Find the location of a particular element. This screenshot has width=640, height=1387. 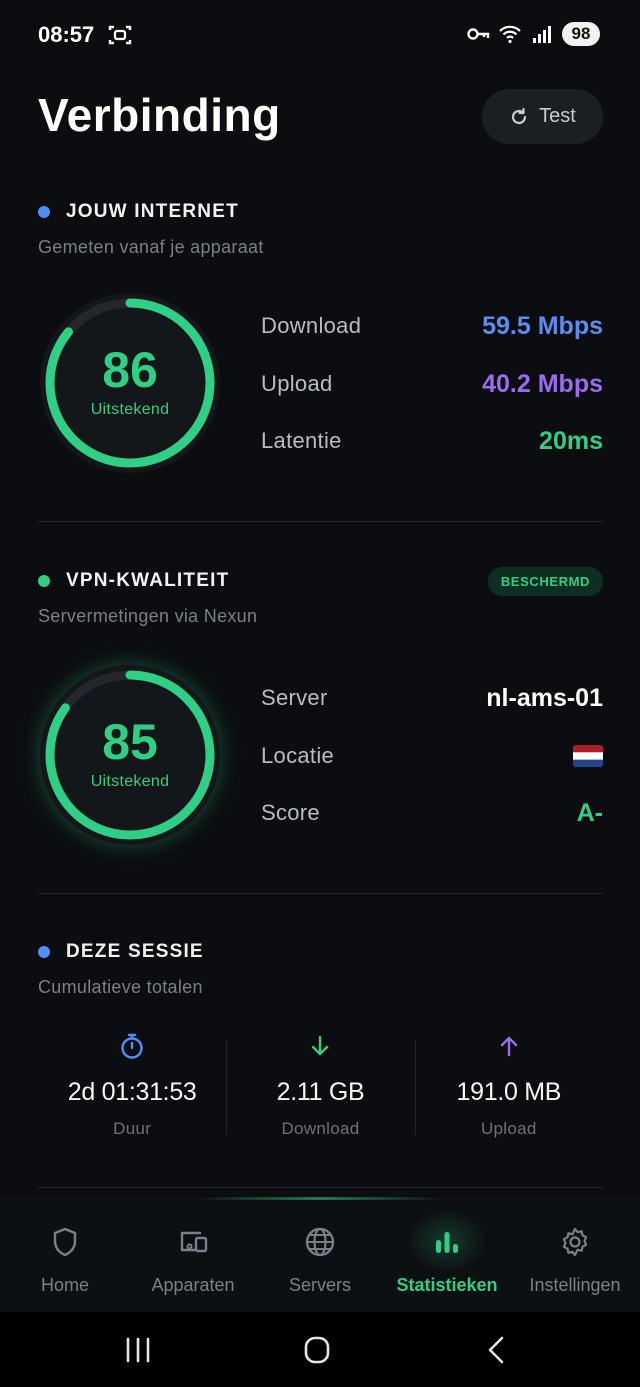

wifi-icon is located at coordinates (510, 34).